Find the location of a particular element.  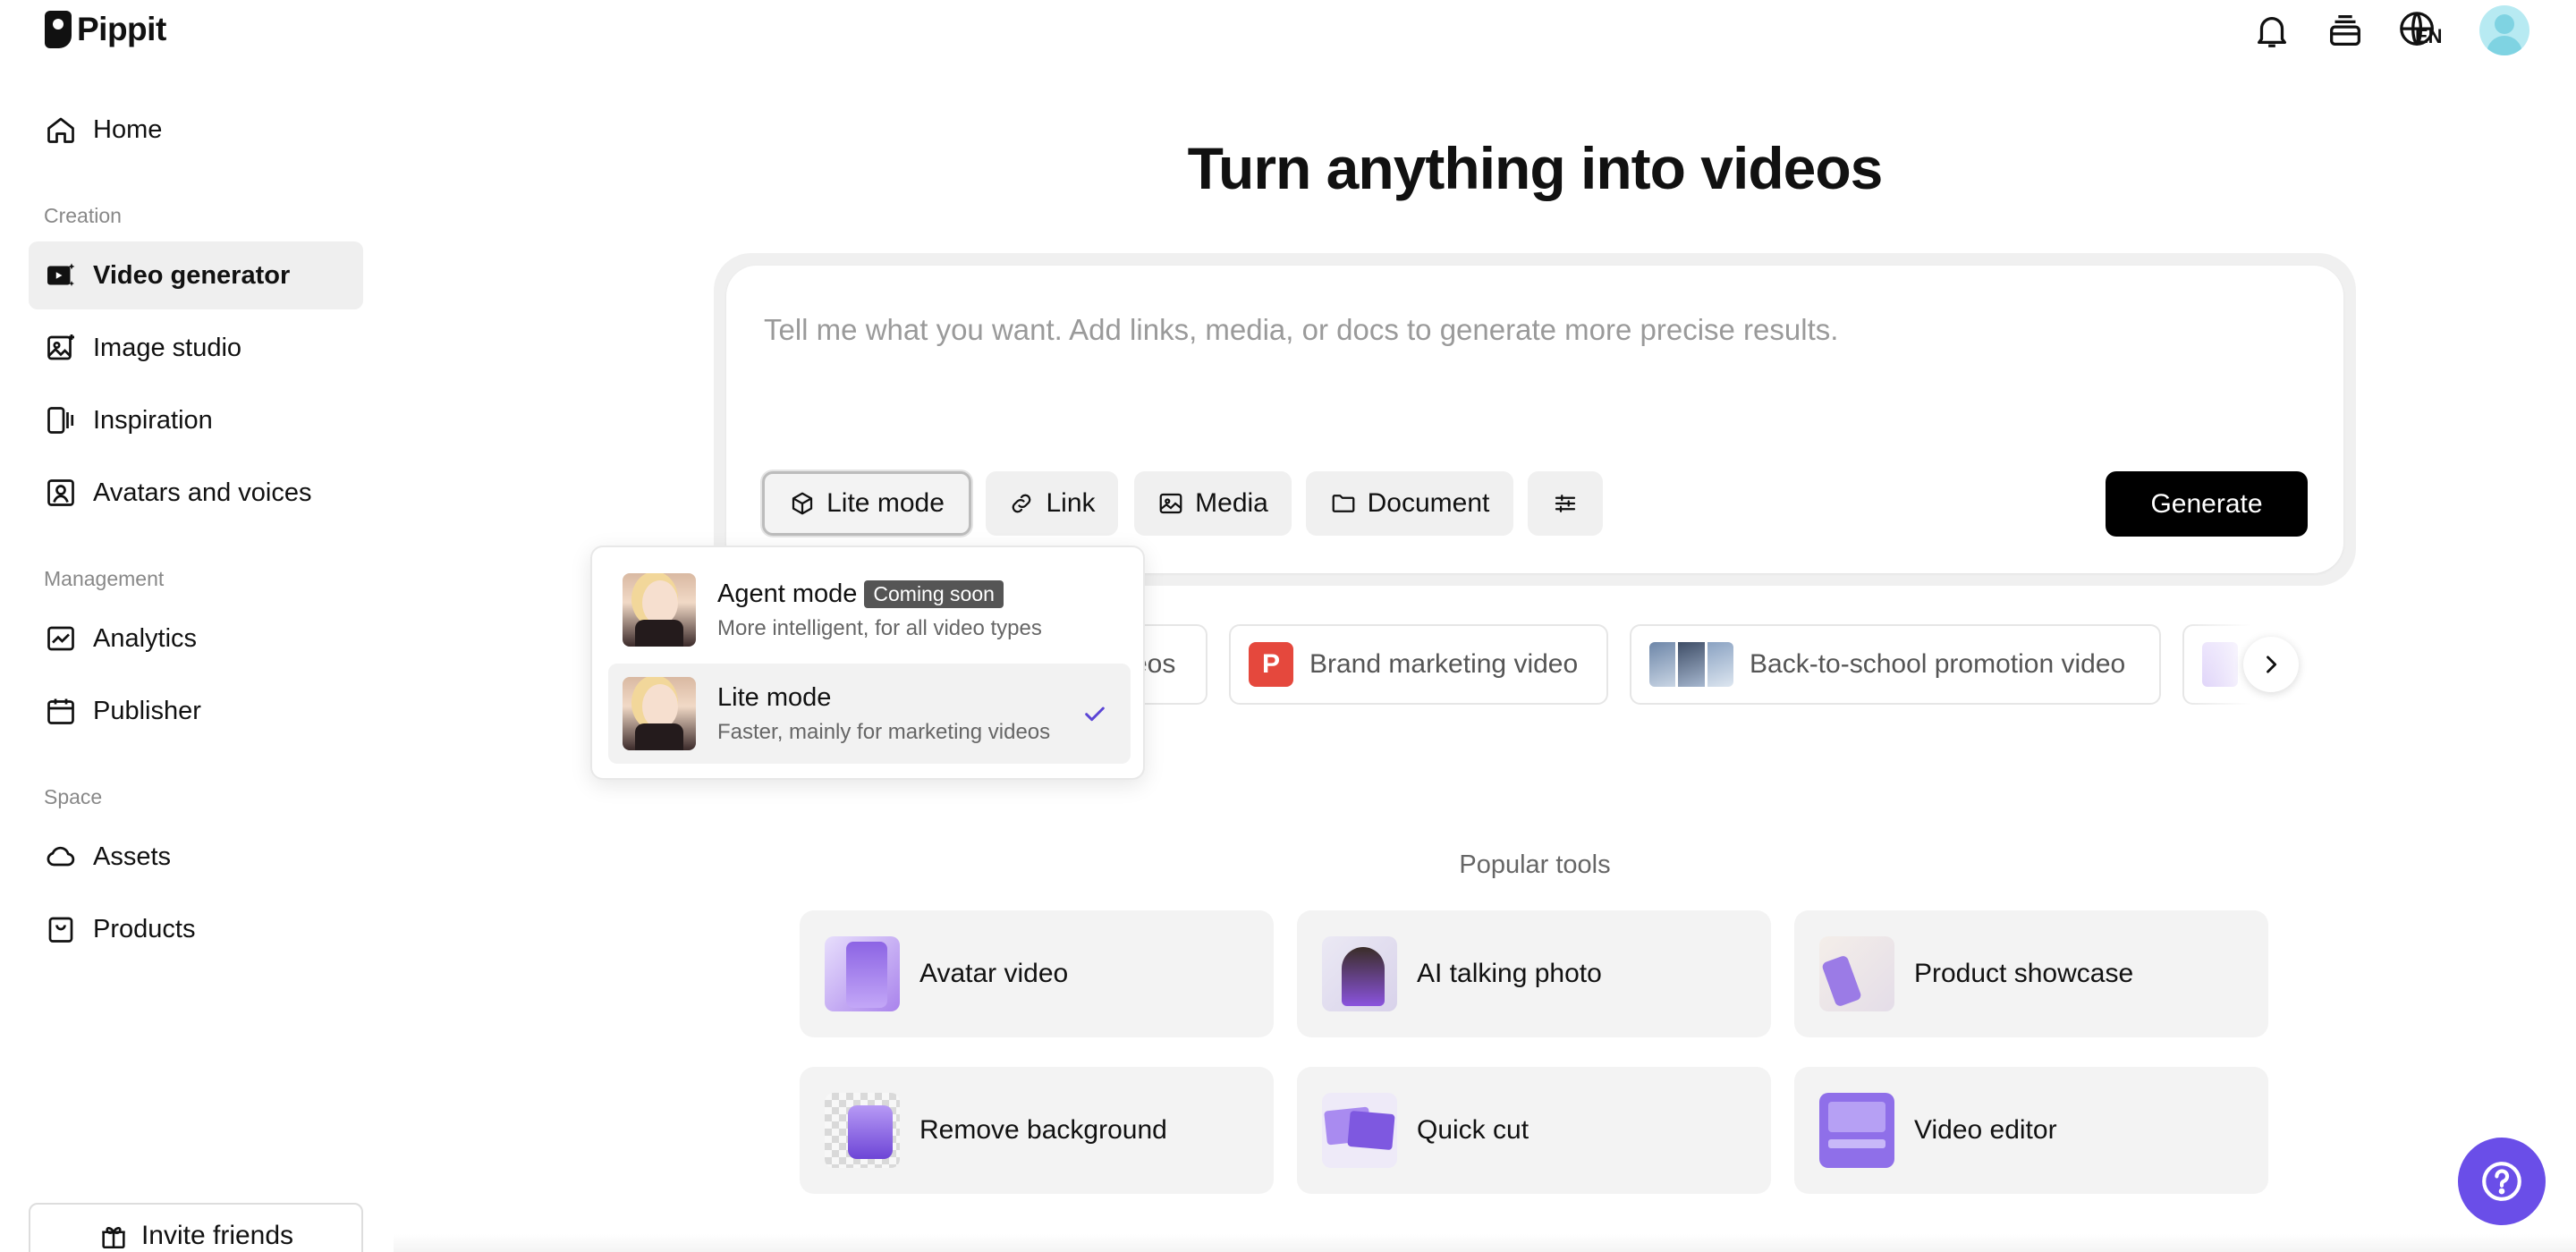

stack-icon is located at coordinates (2345, 30).